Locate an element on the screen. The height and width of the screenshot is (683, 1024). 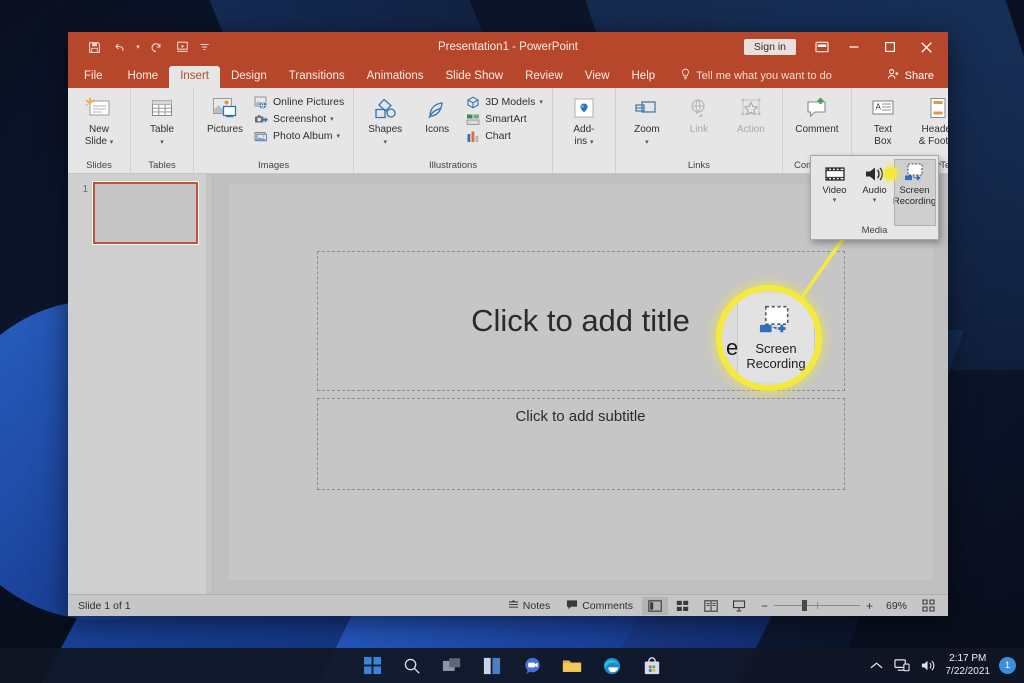
notification-badge: 1 is located at coordinates (1007, 665).